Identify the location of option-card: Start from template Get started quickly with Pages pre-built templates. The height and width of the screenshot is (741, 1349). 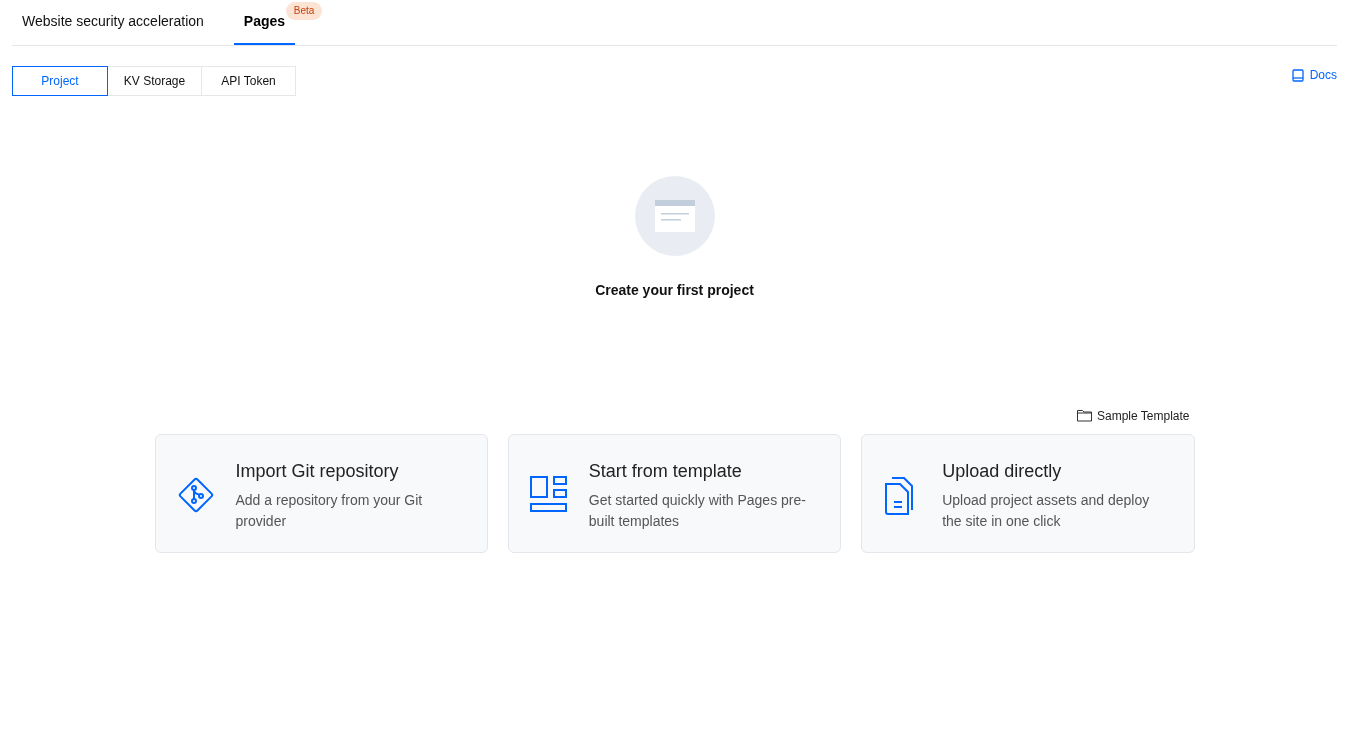
(674, 493).